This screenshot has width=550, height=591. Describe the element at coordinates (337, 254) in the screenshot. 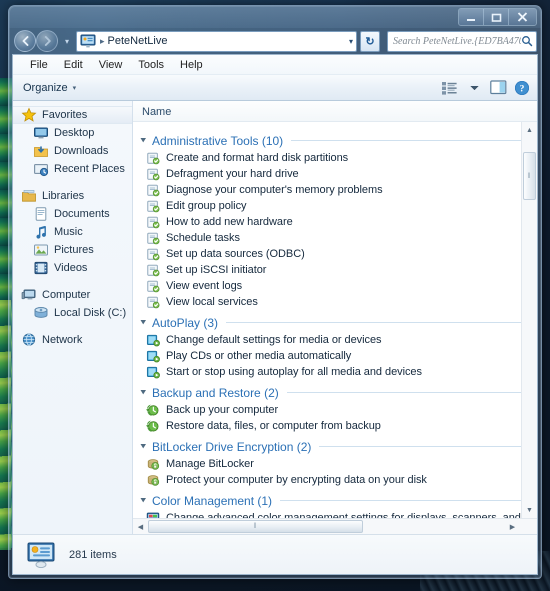

I see `list-item: Set up data sources (ODBC)` at that location.